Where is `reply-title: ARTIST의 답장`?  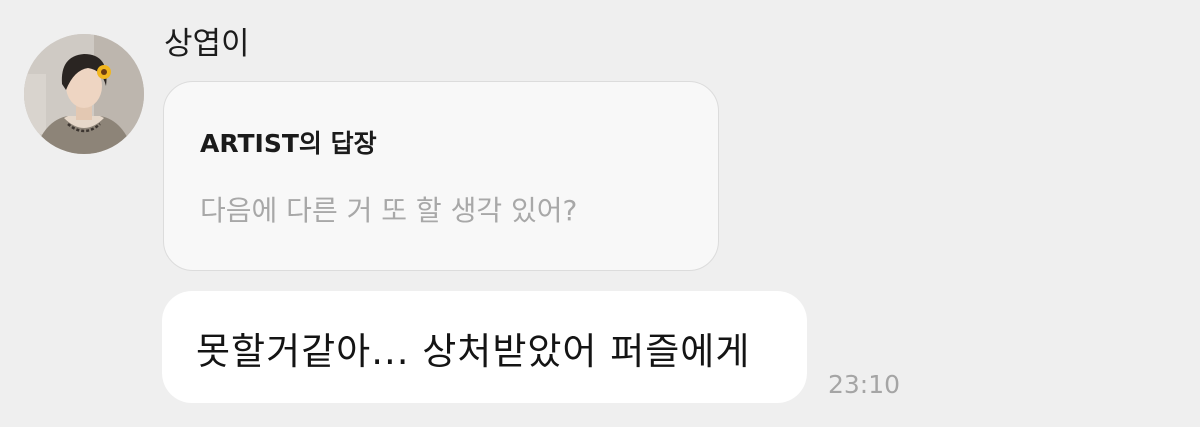 reply-title: ARTIST의 답장 is located at coordinates (288, 143).